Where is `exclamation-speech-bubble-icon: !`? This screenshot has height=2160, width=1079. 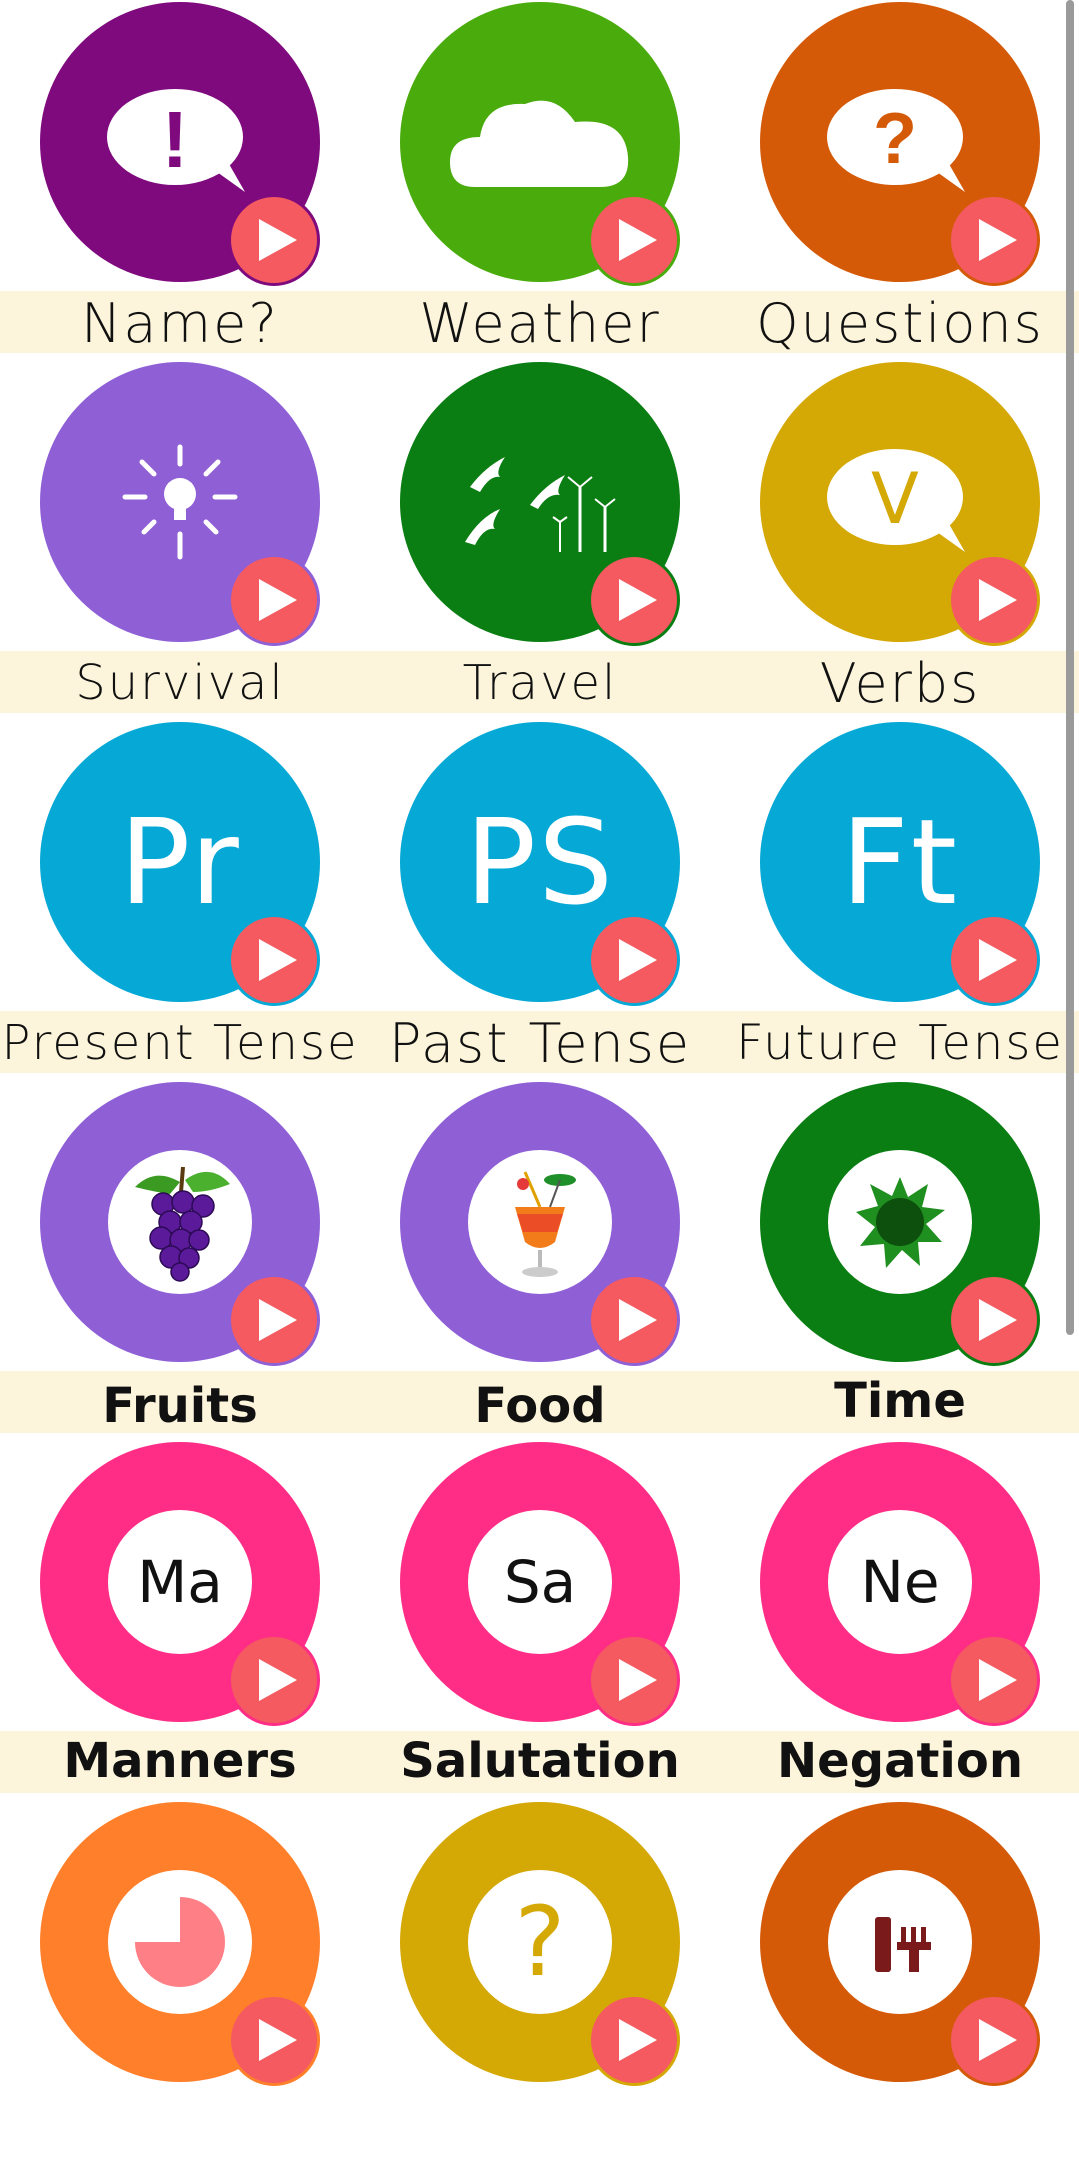 exclamation-speech-bubble-icon: ! is located at coordinates (176, 140).